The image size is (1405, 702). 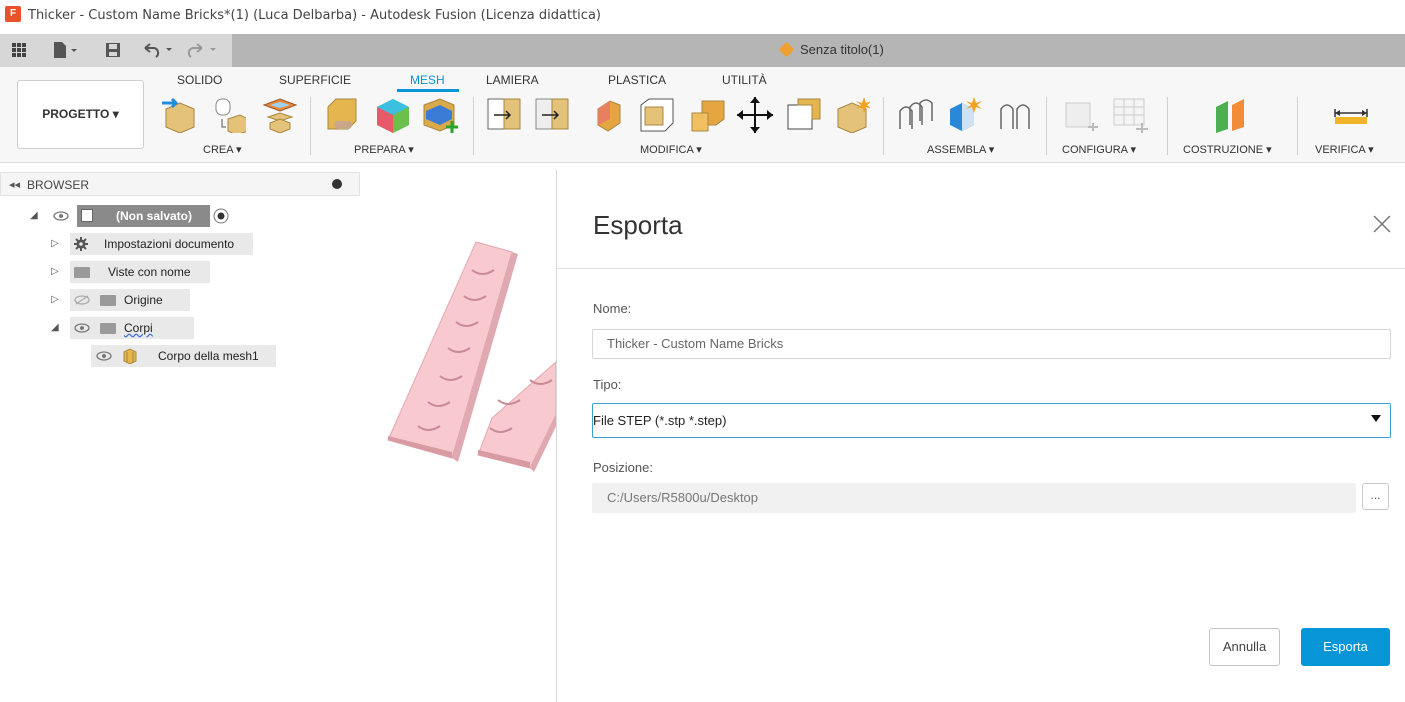 What do you see at coordinates (638, 225) in the screenshot?
I see `dialog-title: Esporta` at bounding box center [638, 225].